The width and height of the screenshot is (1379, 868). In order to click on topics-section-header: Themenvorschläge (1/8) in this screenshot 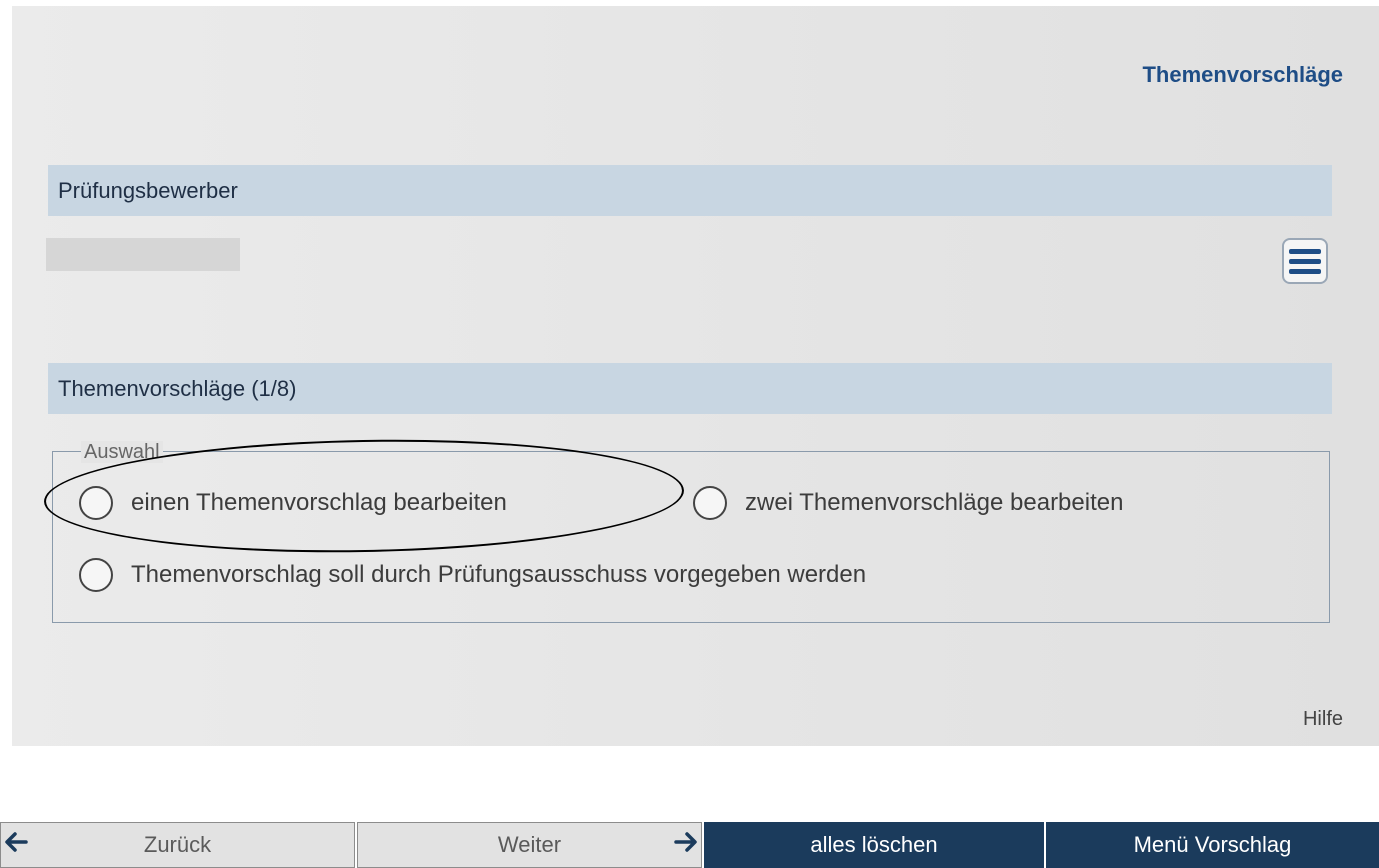, I will do `click(690, 388)`.